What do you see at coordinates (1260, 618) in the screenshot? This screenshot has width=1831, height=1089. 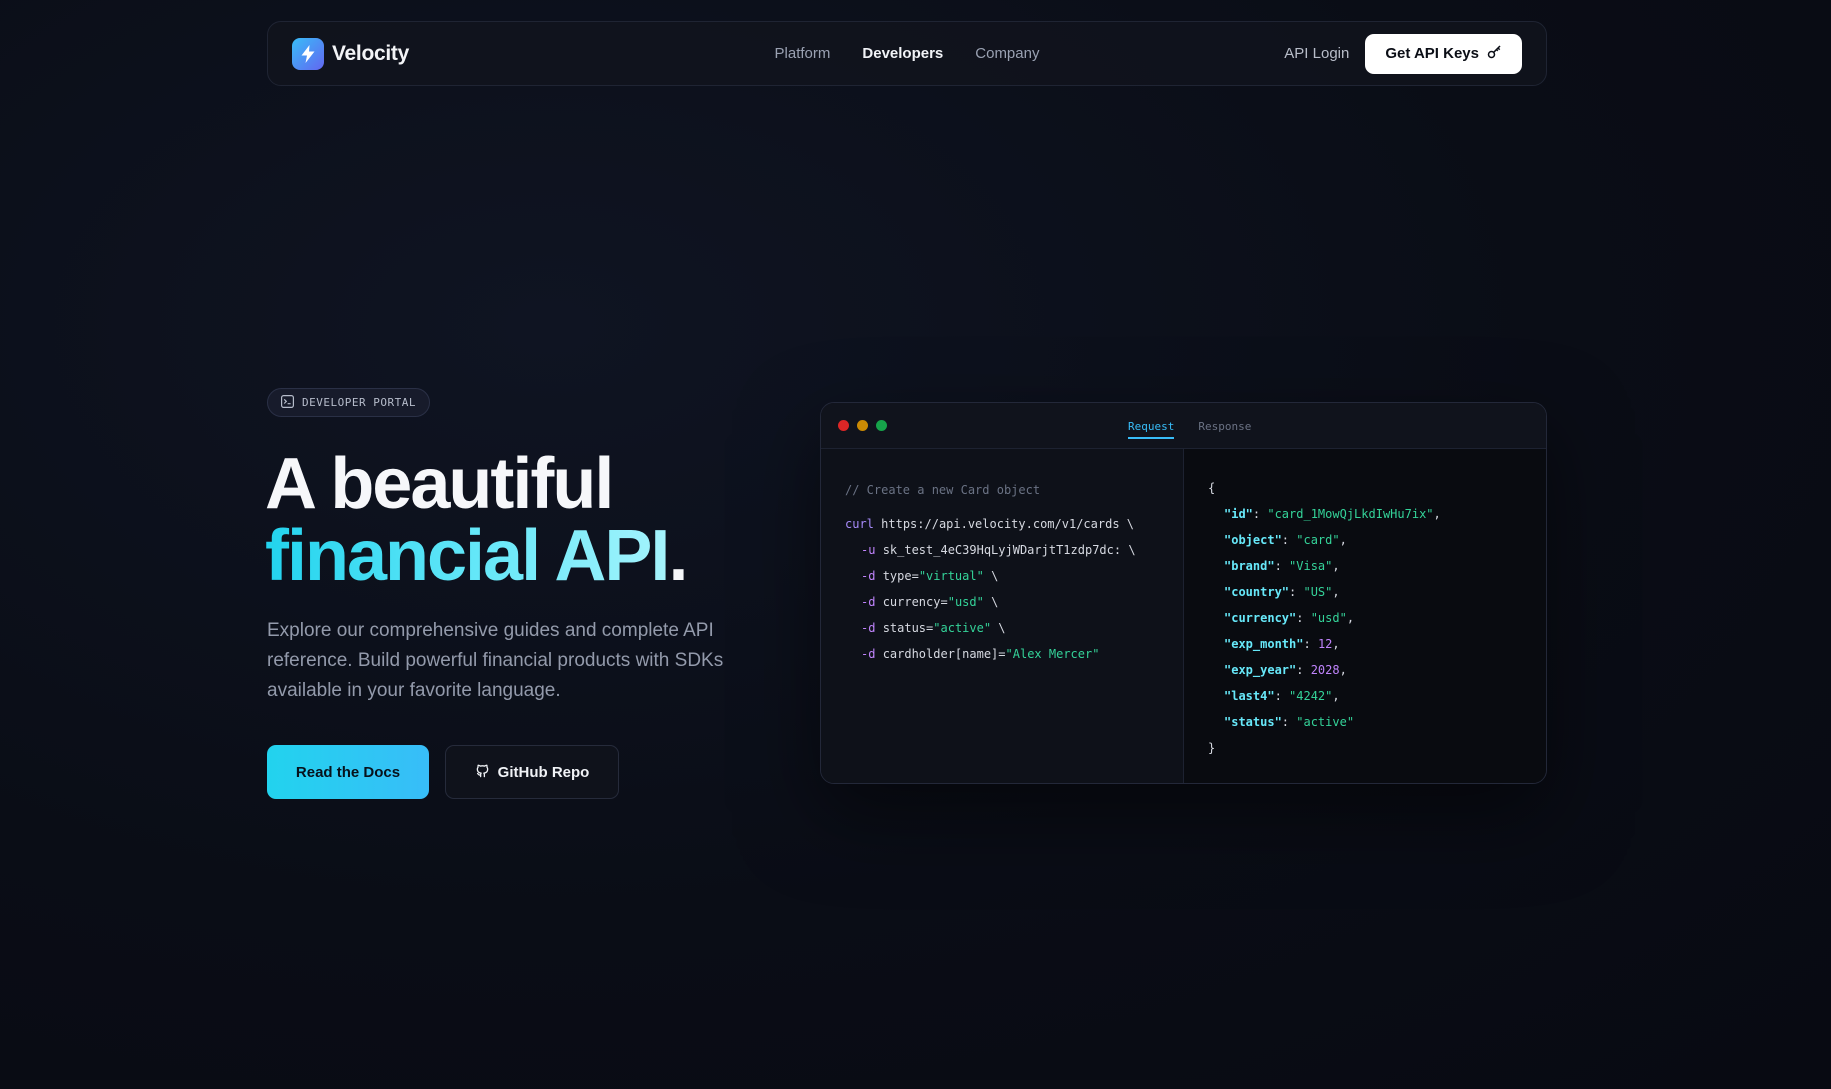 I see `json-key: "currency"` at bounding box center [1260, 618].